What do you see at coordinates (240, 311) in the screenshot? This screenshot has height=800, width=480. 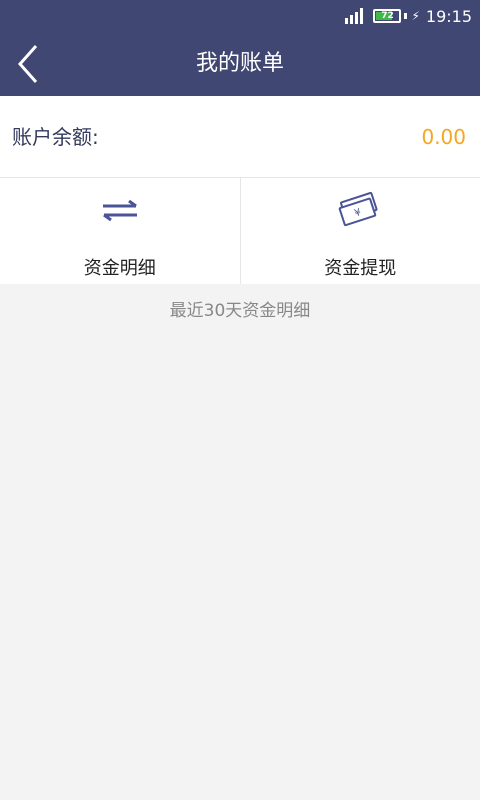 I see `recent-details-heading: 最近30天资金明细` at bounding box center [240, 311].